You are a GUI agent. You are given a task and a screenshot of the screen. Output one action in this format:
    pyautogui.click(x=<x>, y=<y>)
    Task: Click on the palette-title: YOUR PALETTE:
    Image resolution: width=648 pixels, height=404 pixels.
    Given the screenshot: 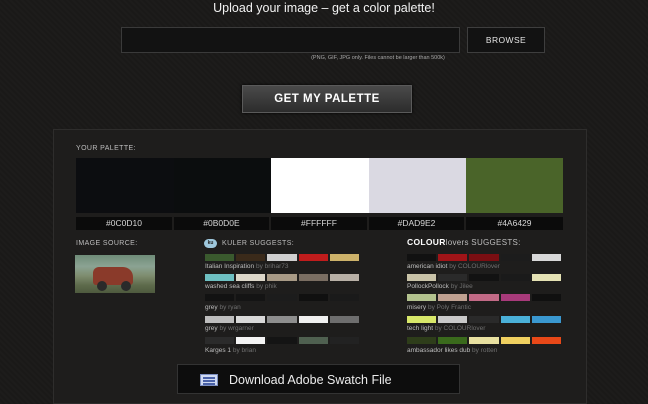 What is the action you would take?
    pyautogui.click(x=106, y=148)
    